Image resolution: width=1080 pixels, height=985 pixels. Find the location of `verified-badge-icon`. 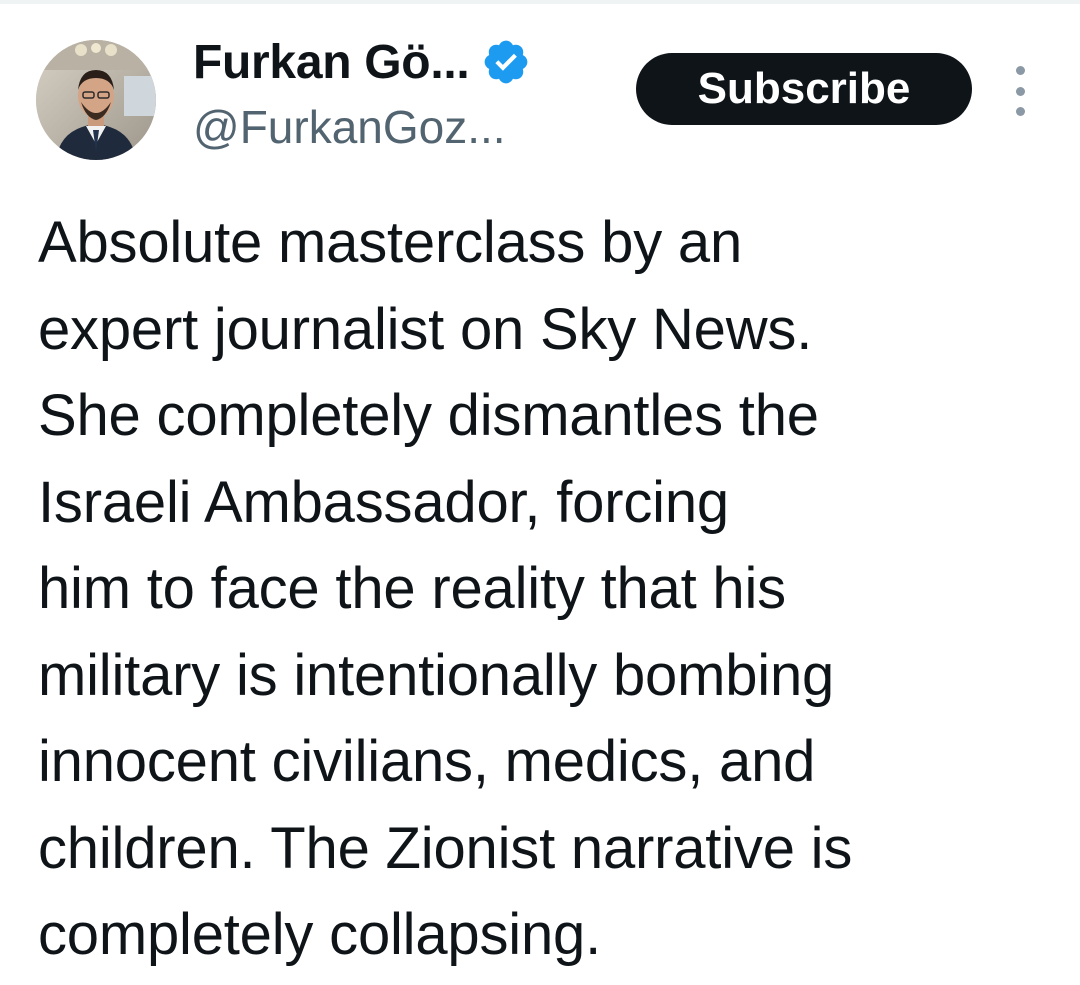

verified-badge-icon is located at coordinates (506, 62).